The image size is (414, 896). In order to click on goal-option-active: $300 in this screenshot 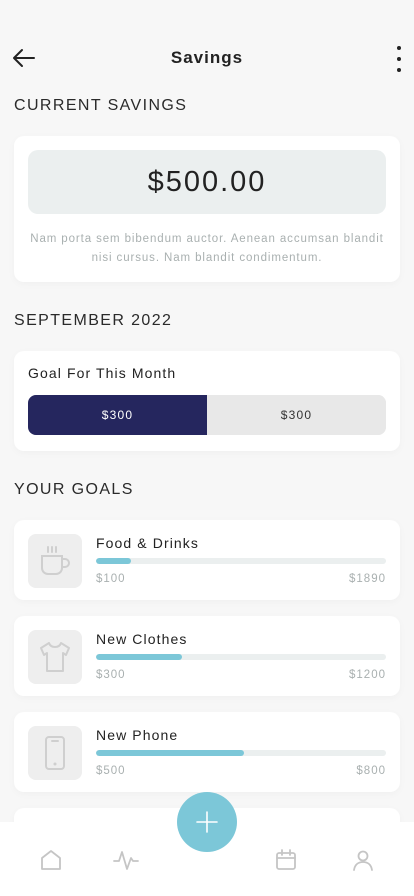, I will do `click(117, 415)`.